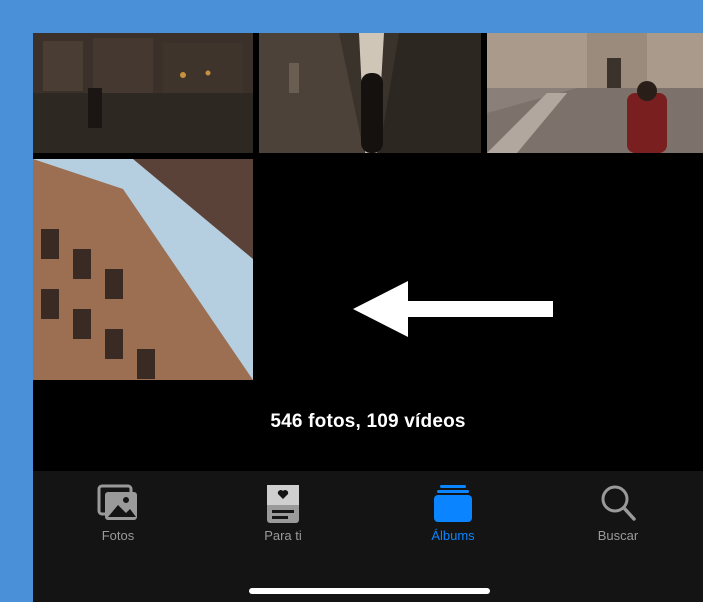 The image size is (703, 602). I want to click on search-icon, so click(618, 503).